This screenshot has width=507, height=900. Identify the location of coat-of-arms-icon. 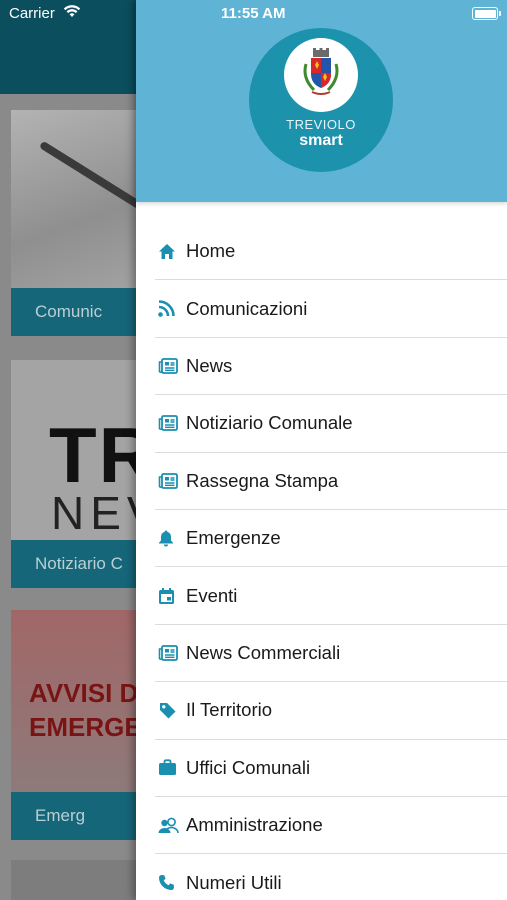
(321, 75).